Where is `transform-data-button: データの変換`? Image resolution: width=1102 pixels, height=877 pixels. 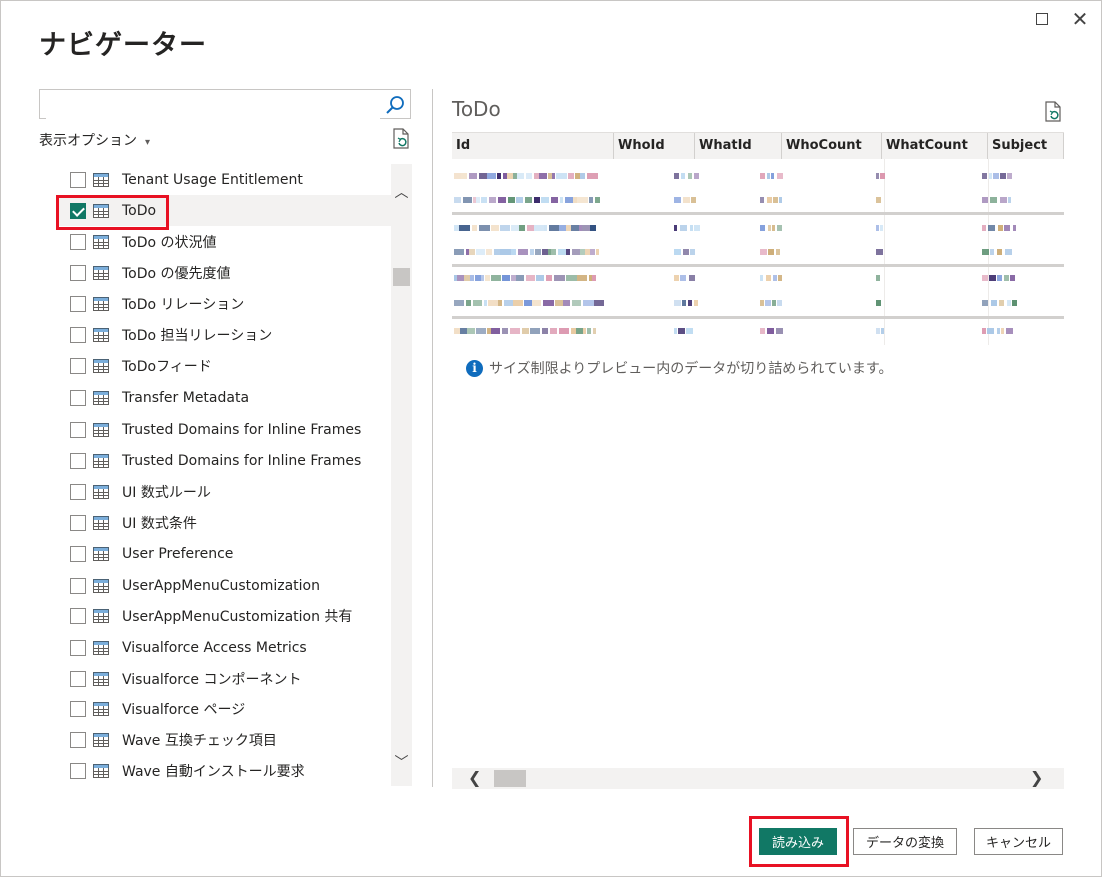 transform-data-button: データの変換 is located at coordinates (905, 841).